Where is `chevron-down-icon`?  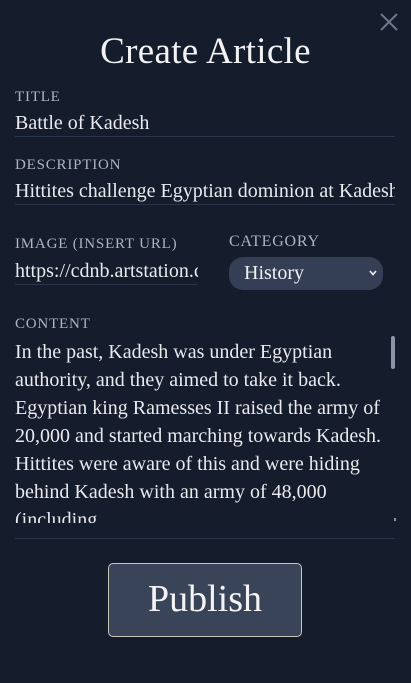
chevron-down-icon is located at coordinates (373, 273).